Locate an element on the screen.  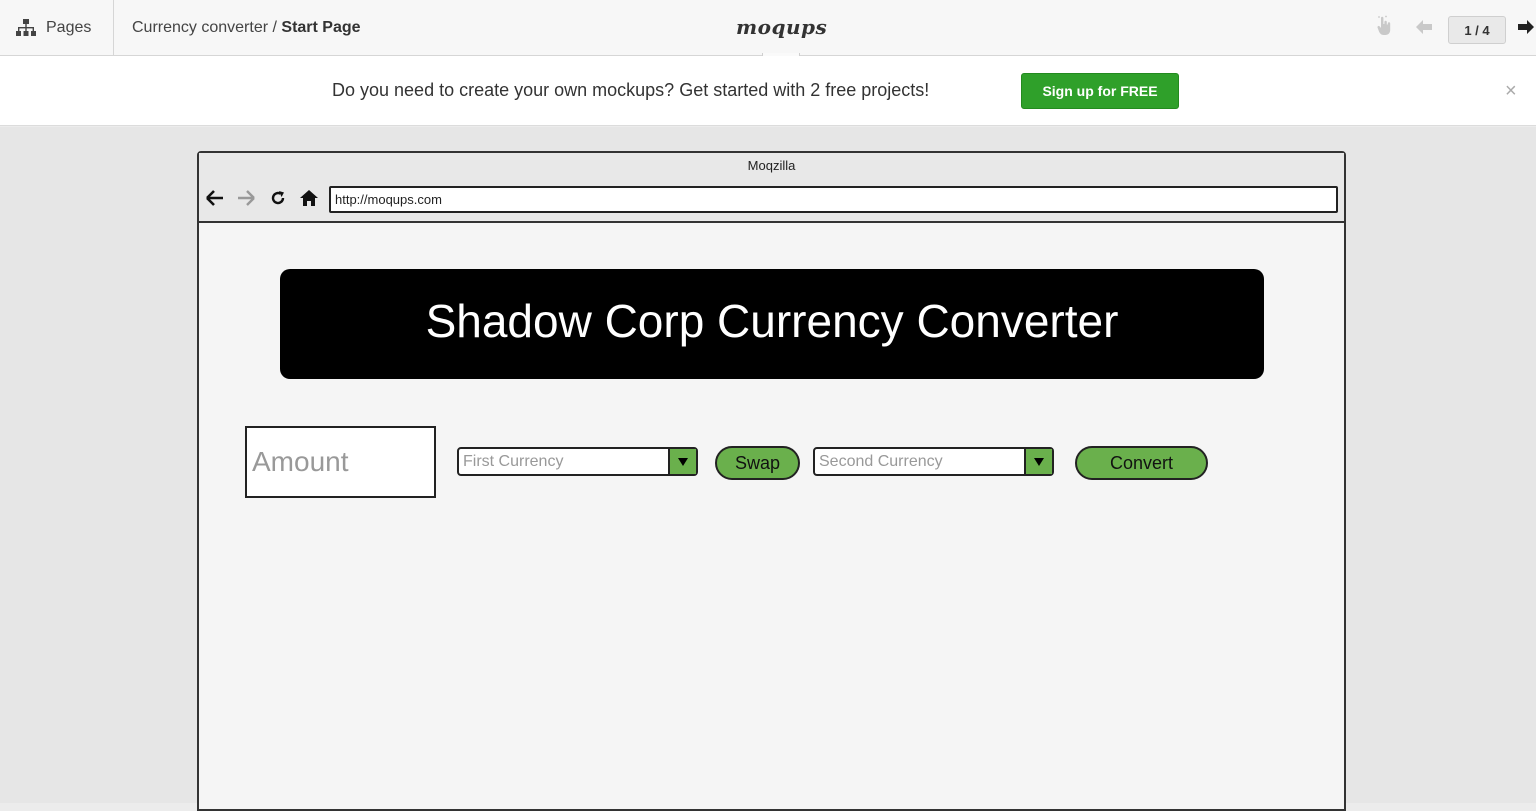
arrow-left-icon is located at coordinates (1424, 27).